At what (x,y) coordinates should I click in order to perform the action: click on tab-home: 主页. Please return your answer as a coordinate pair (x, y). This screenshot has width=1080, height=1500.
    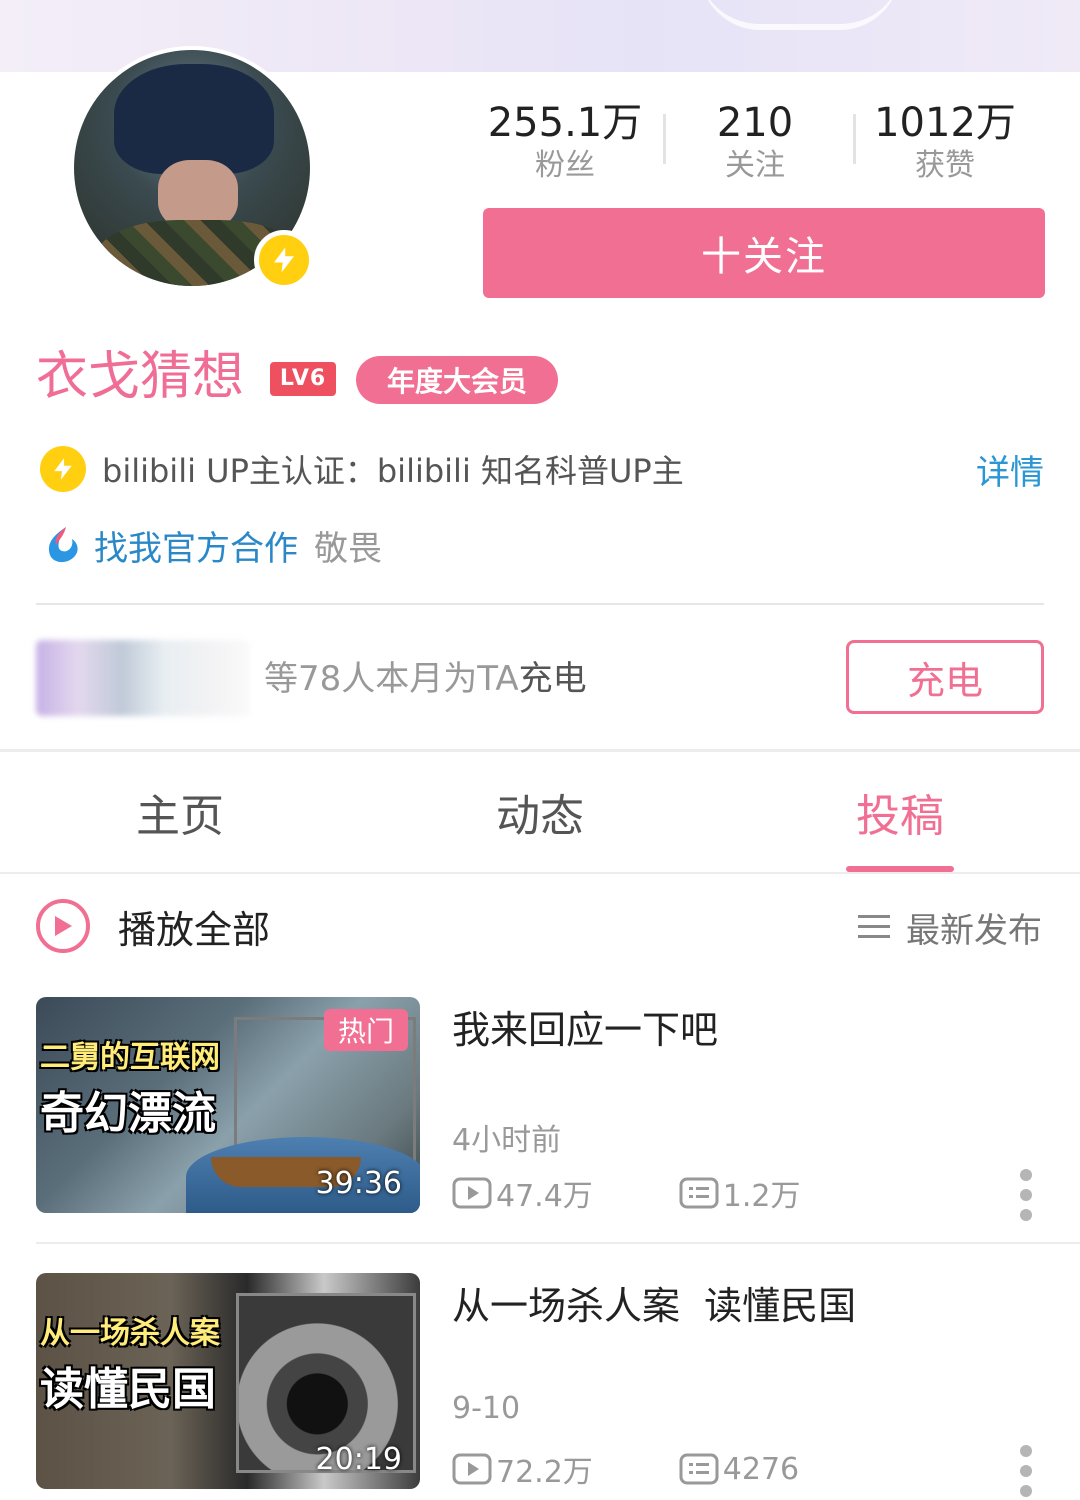
    Looking at the image, I should click on (180, 812).